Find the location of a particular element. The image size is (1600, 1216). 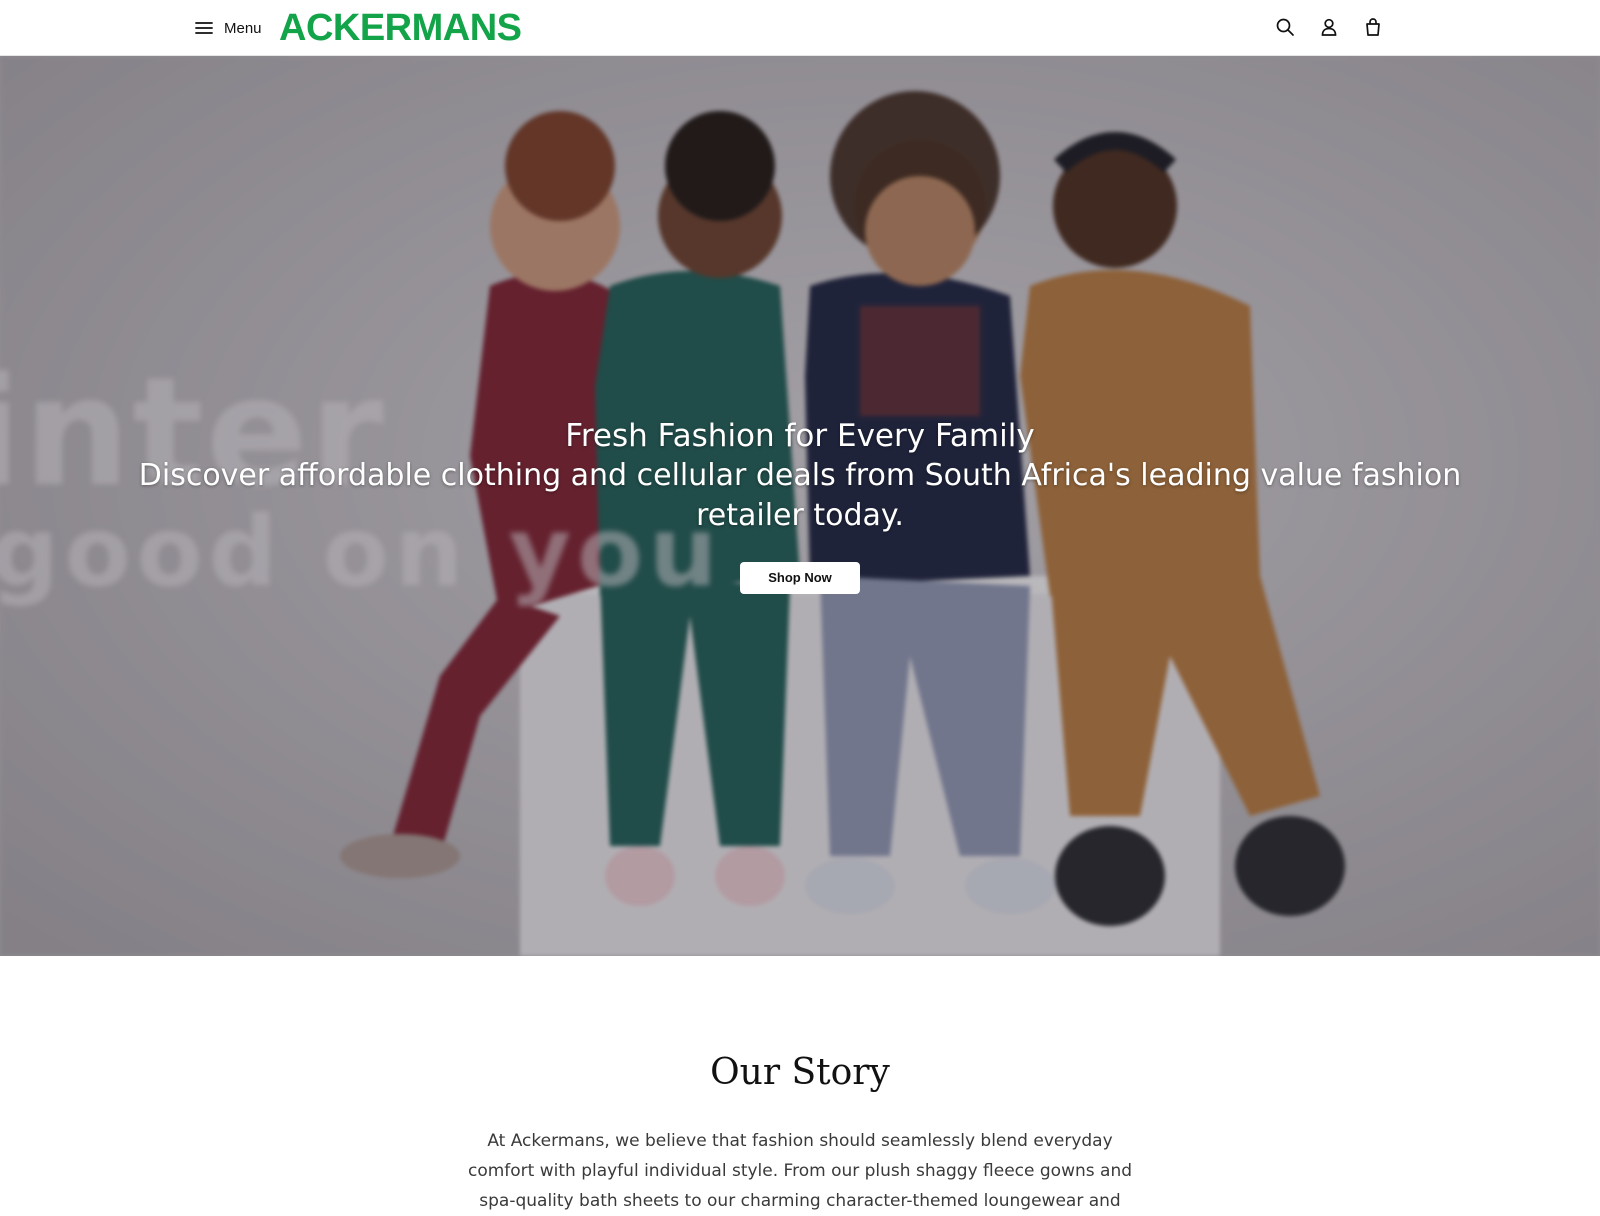

account-icon is located at coordinates (1329, 27).